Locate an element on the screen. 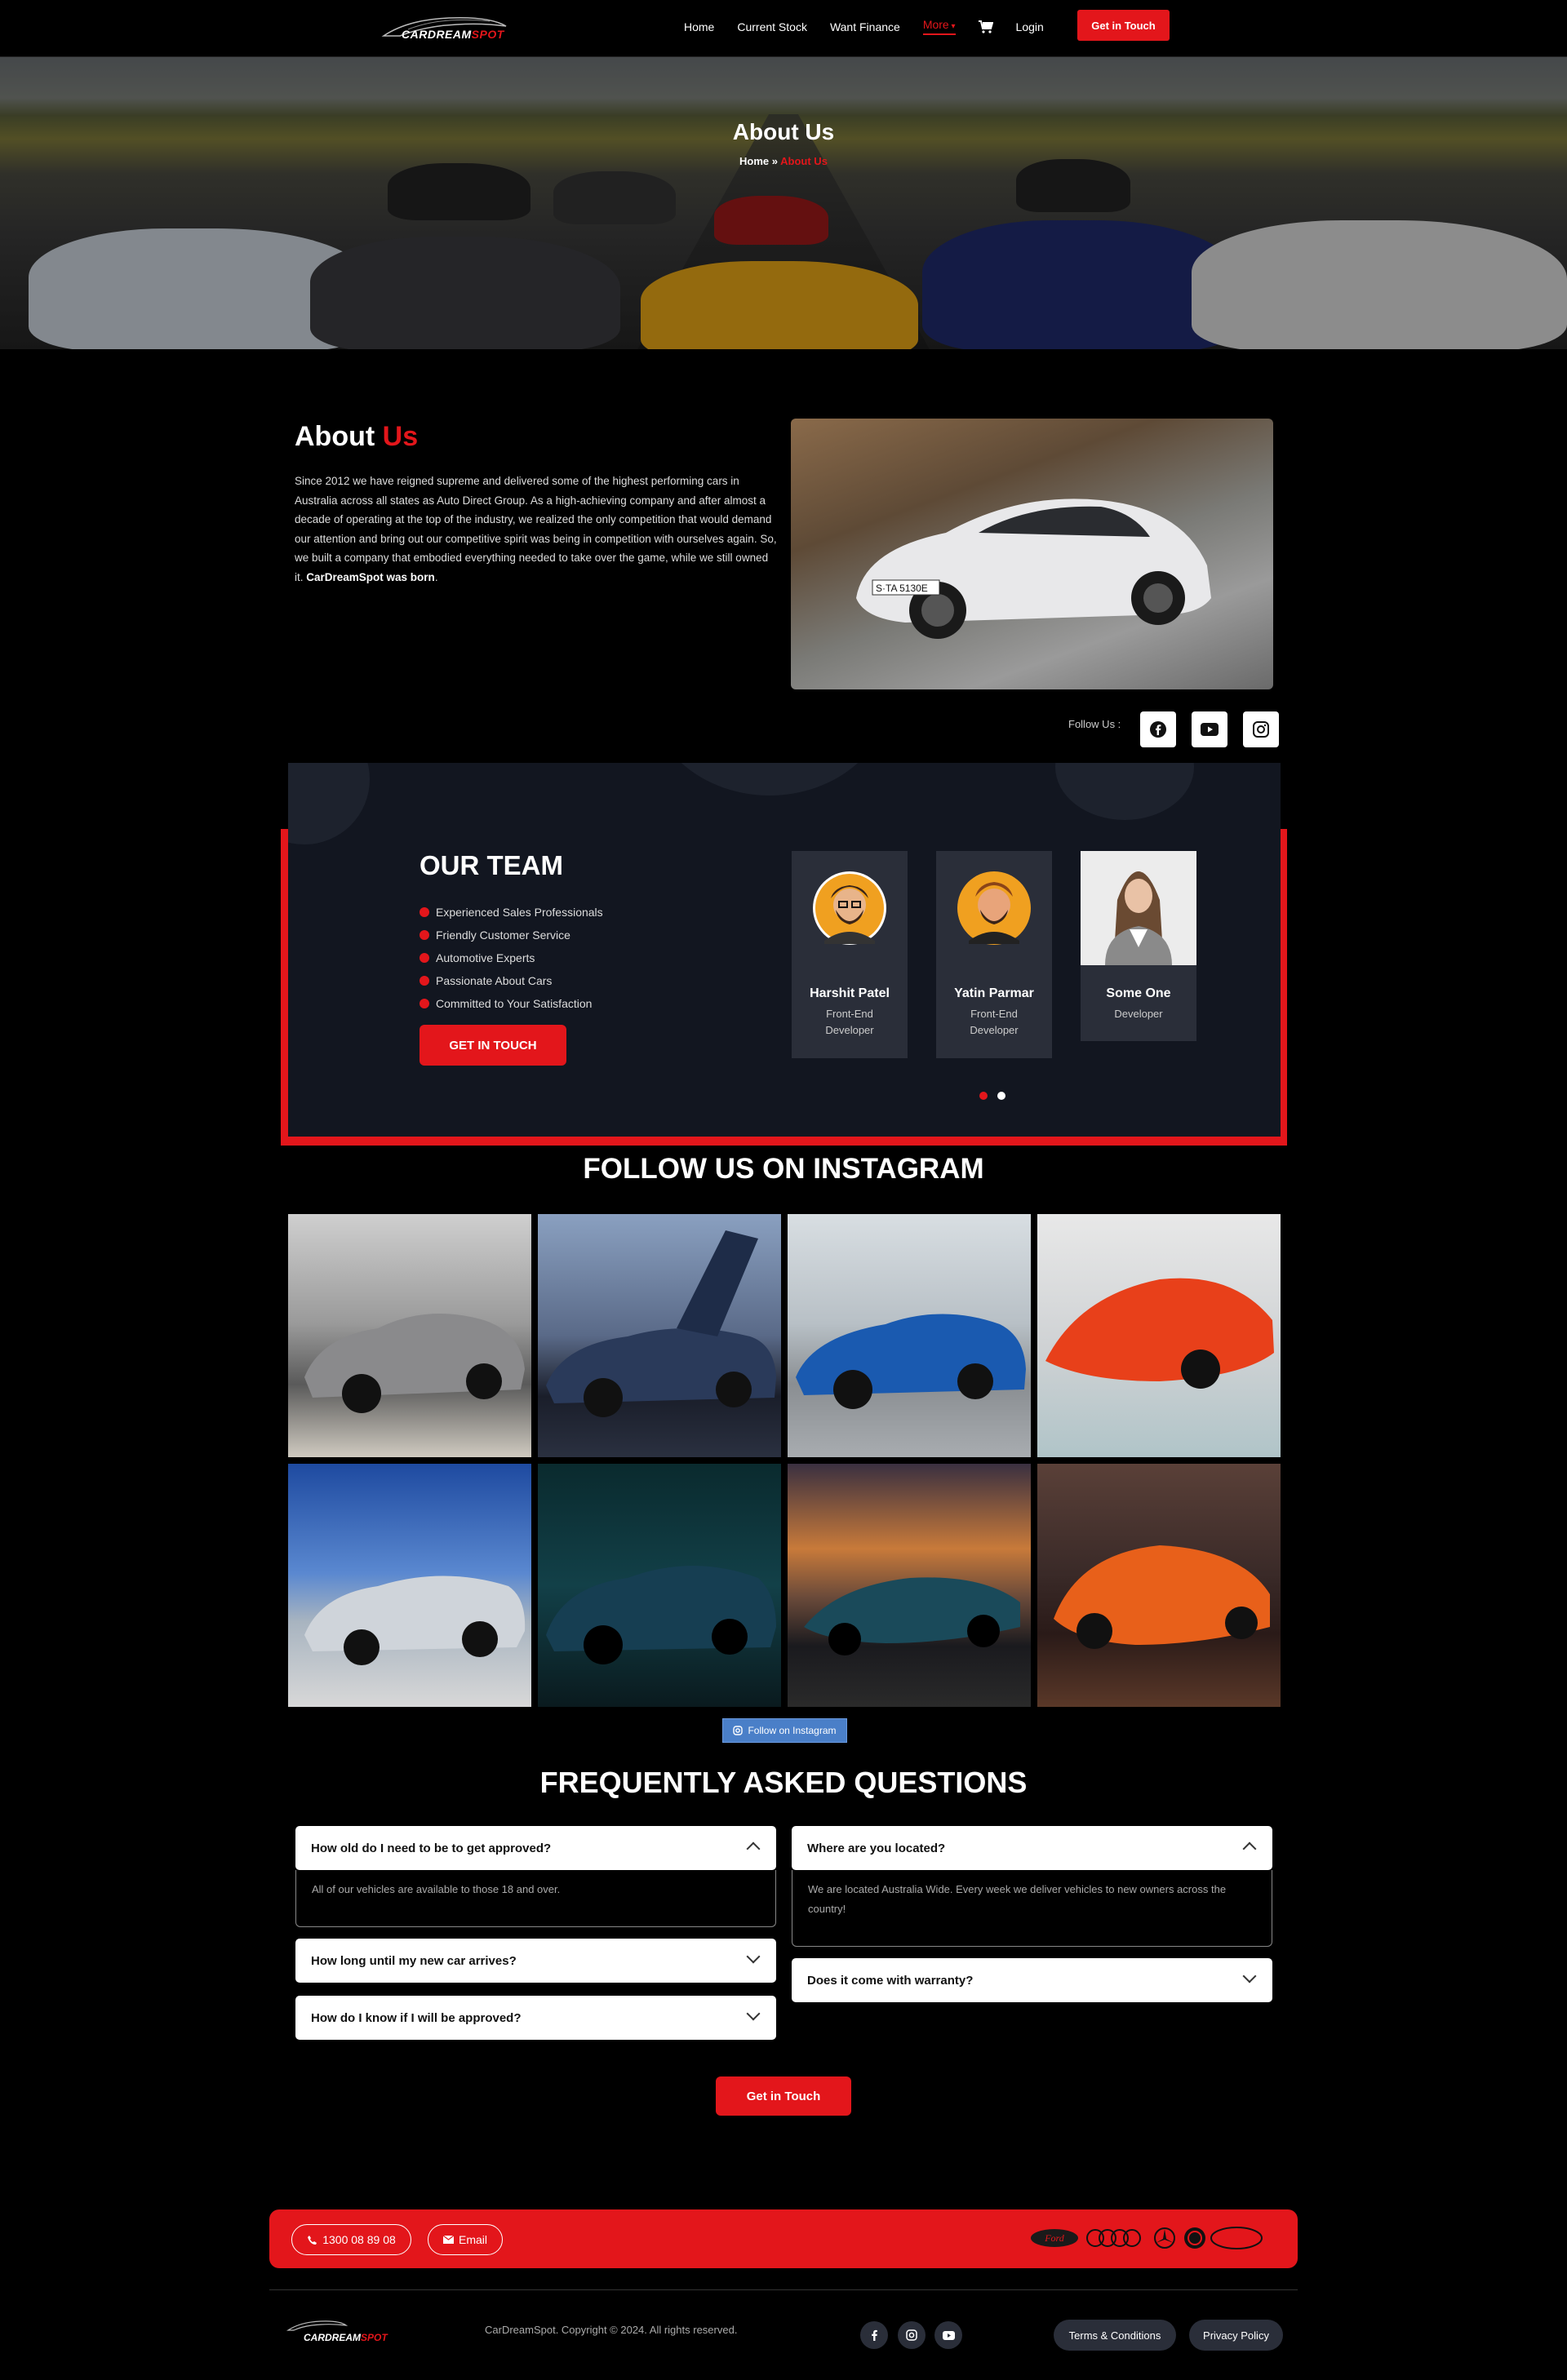 The image size is (1567, 2380). breadcrumb-current: About Us is located at coordinates (804, 161).